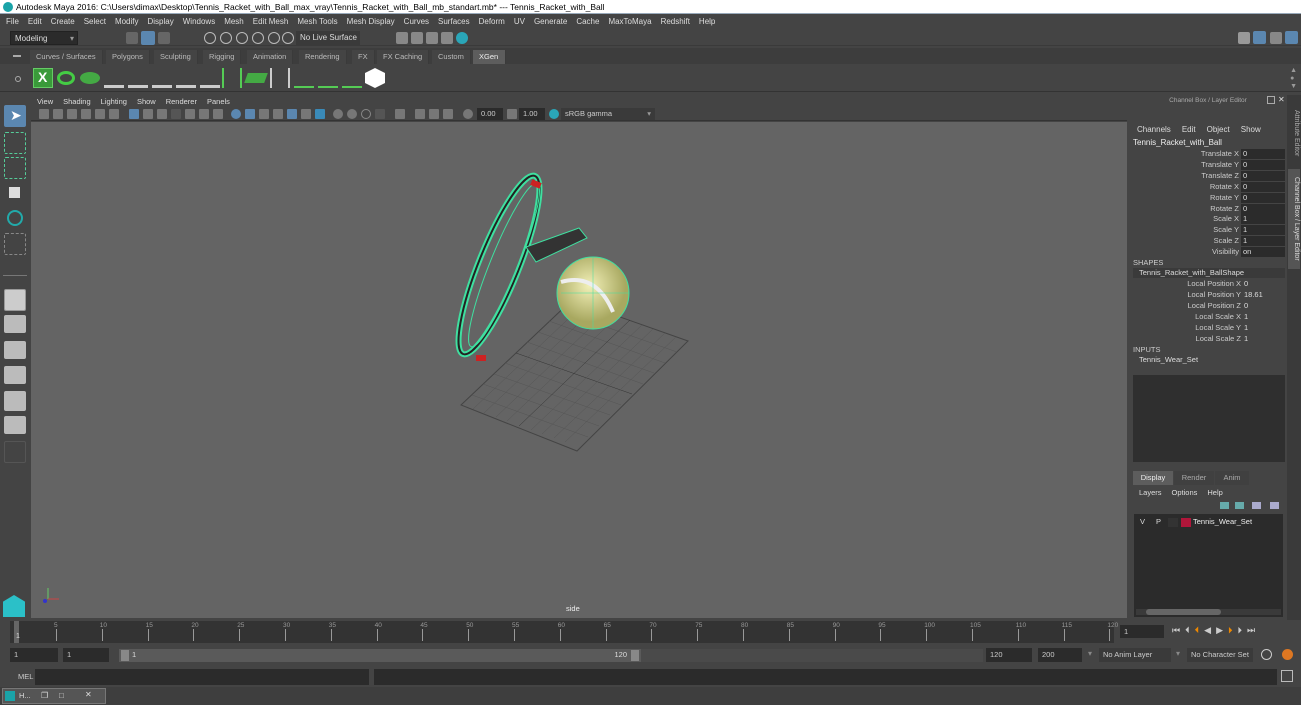 This screenshot has width=1301, height=705. I want to click on shelf-settings-icon, so click(18, 79).